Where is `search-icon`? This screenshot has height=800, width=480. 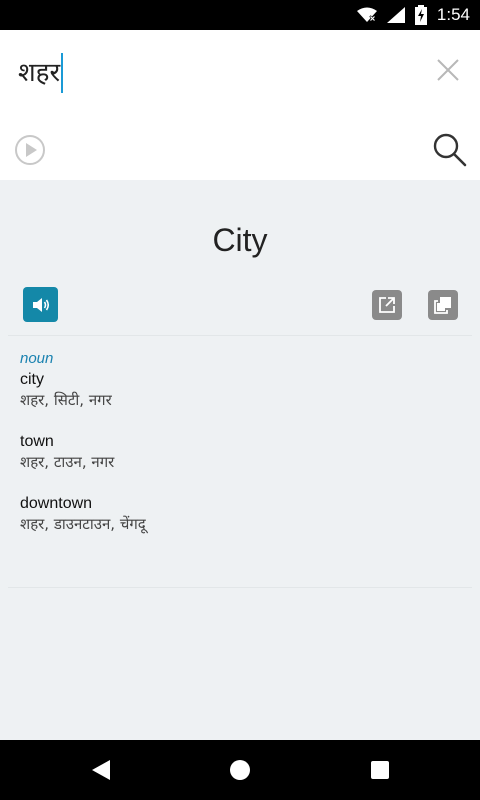
search-icon is located at coordinates (450, 150).